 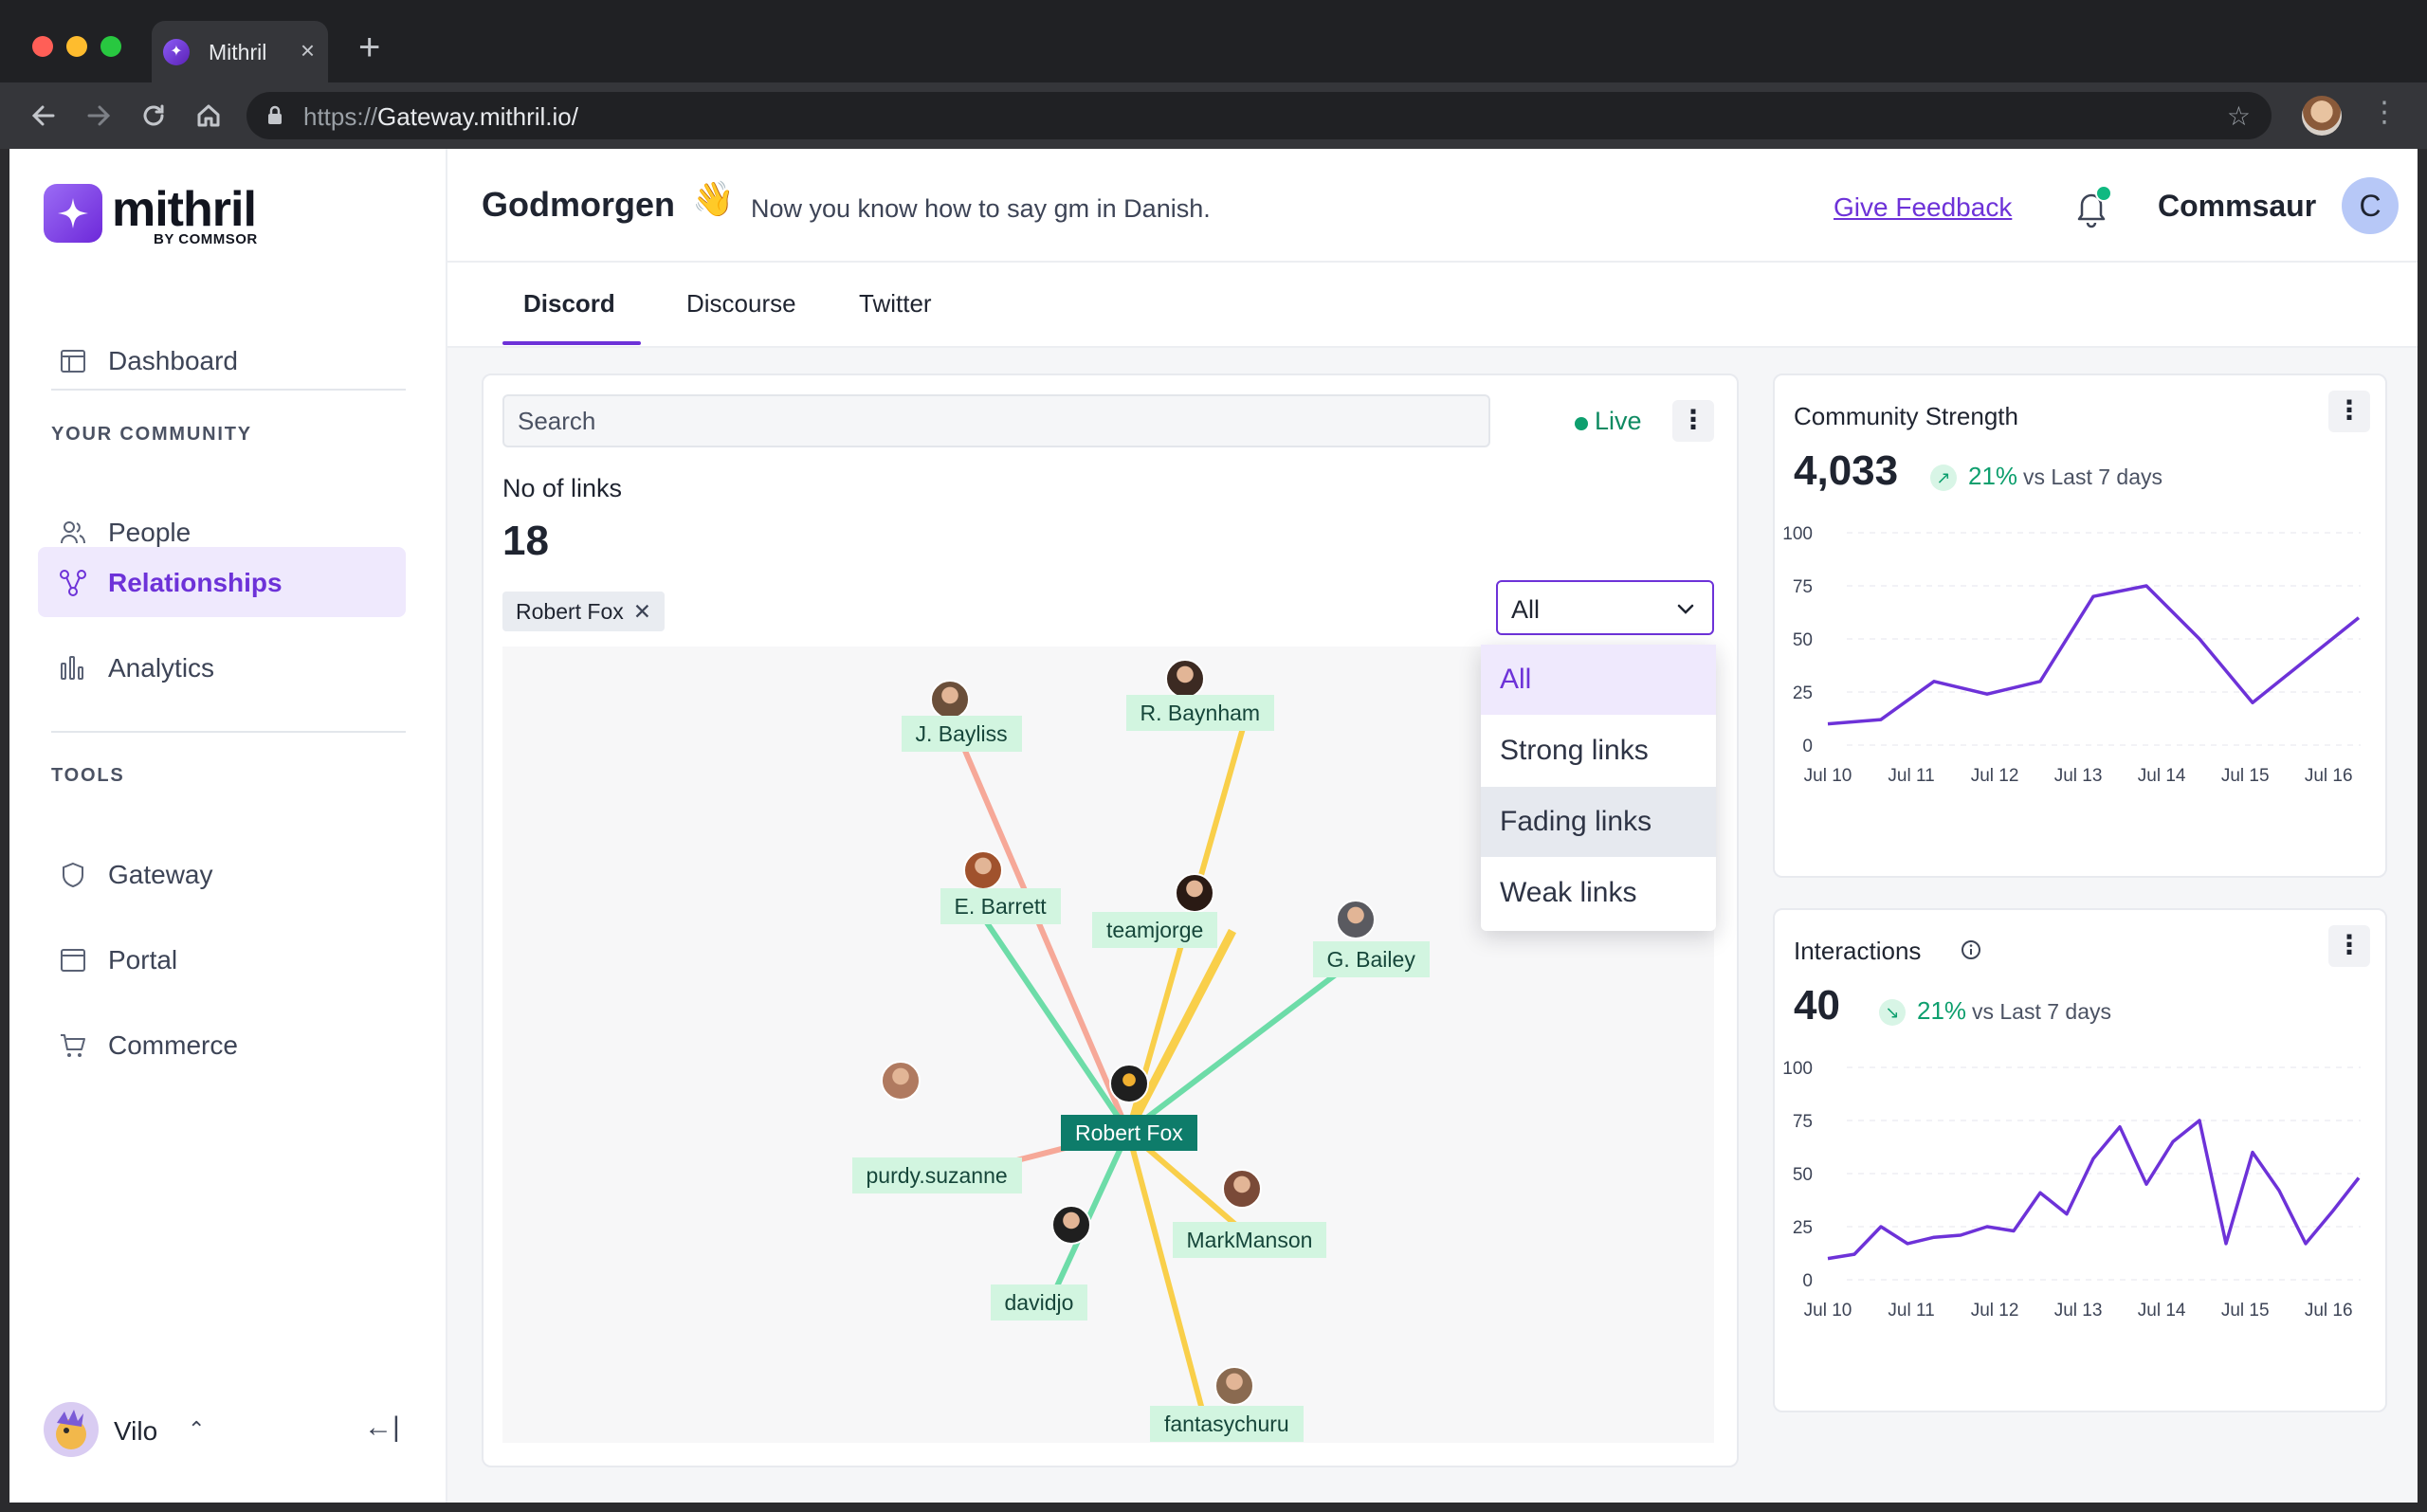 I want to click on user-avatar, so click(x=71, y=1430).